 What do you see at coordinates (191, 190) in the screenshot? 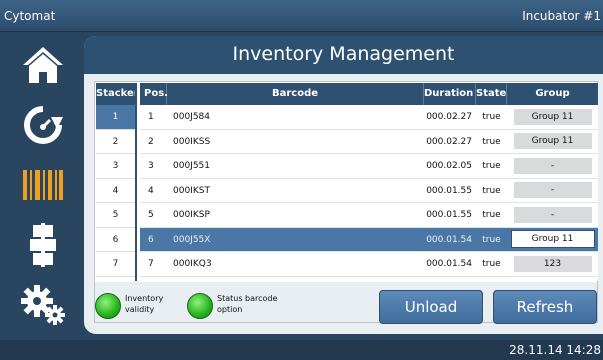
I see `cell-barcode: 000IKST` at bounding box center [191, 190].